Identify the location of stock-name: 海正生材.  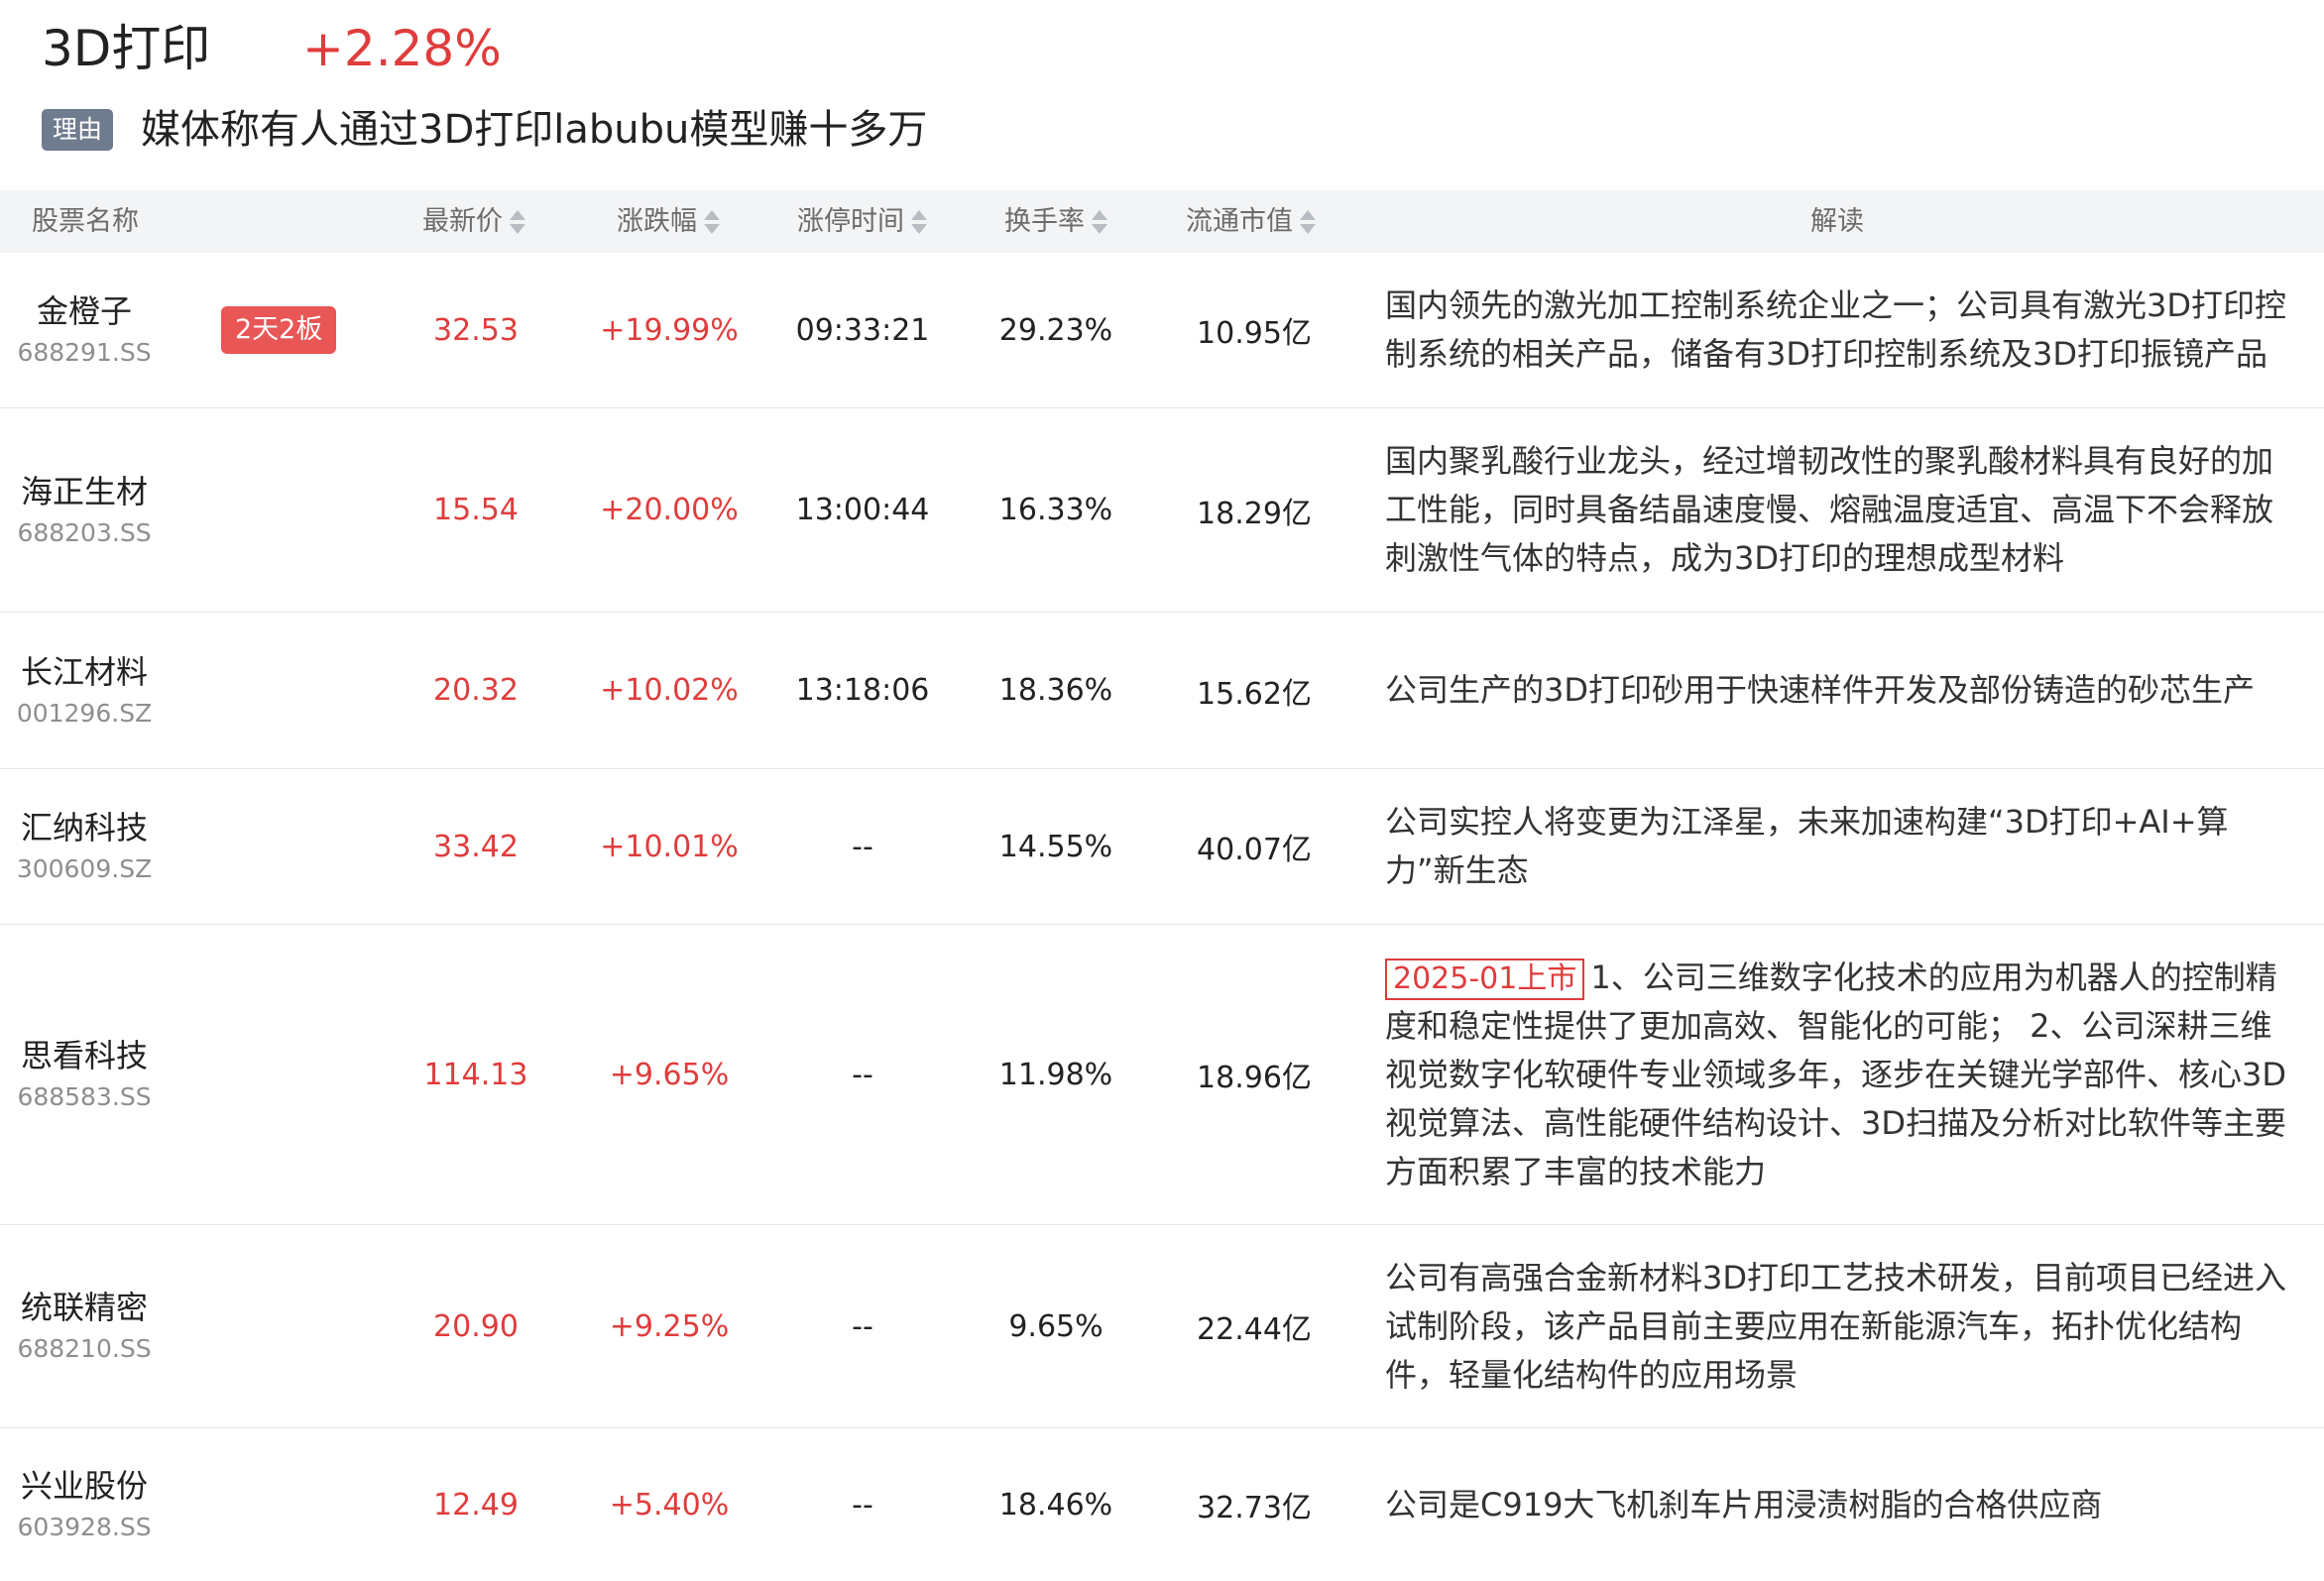
(84, 491).